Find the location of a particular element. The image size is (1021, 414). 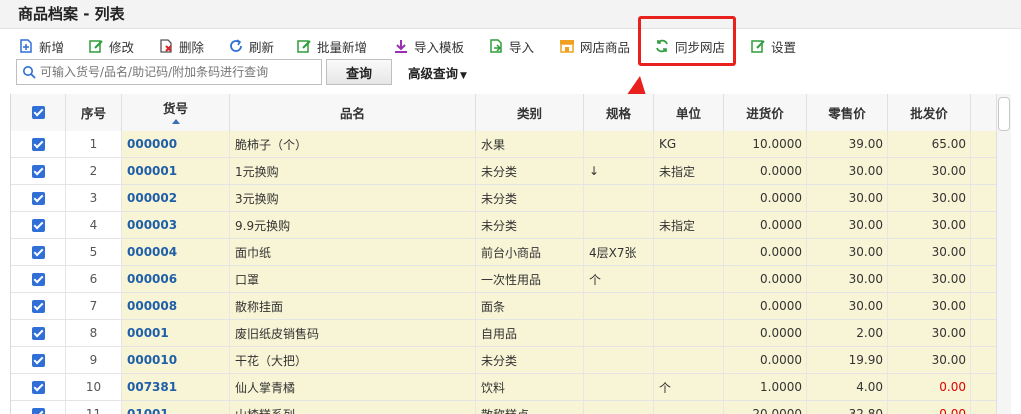

sync-shop-label: 同步网店 is located at coordinates (700, 47).